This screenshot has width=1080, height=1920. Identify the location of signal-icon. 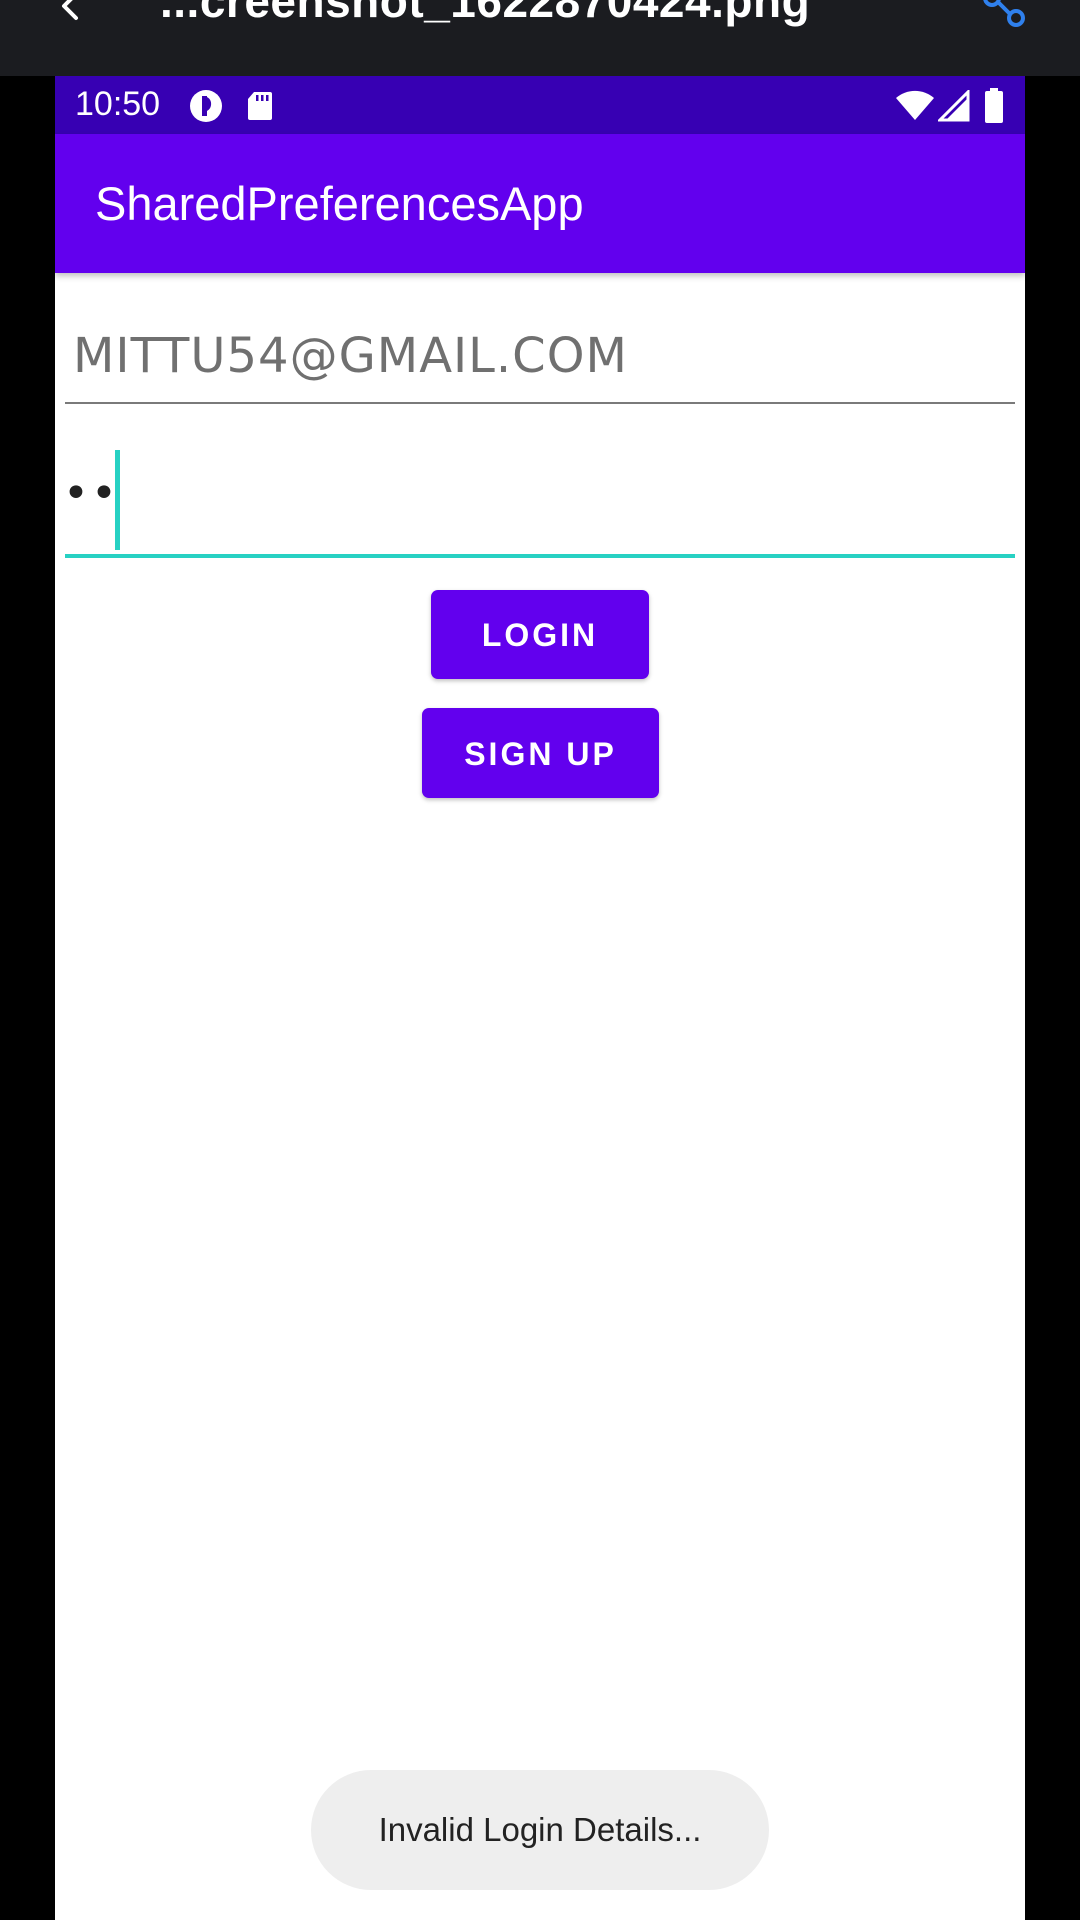
(954, 106).